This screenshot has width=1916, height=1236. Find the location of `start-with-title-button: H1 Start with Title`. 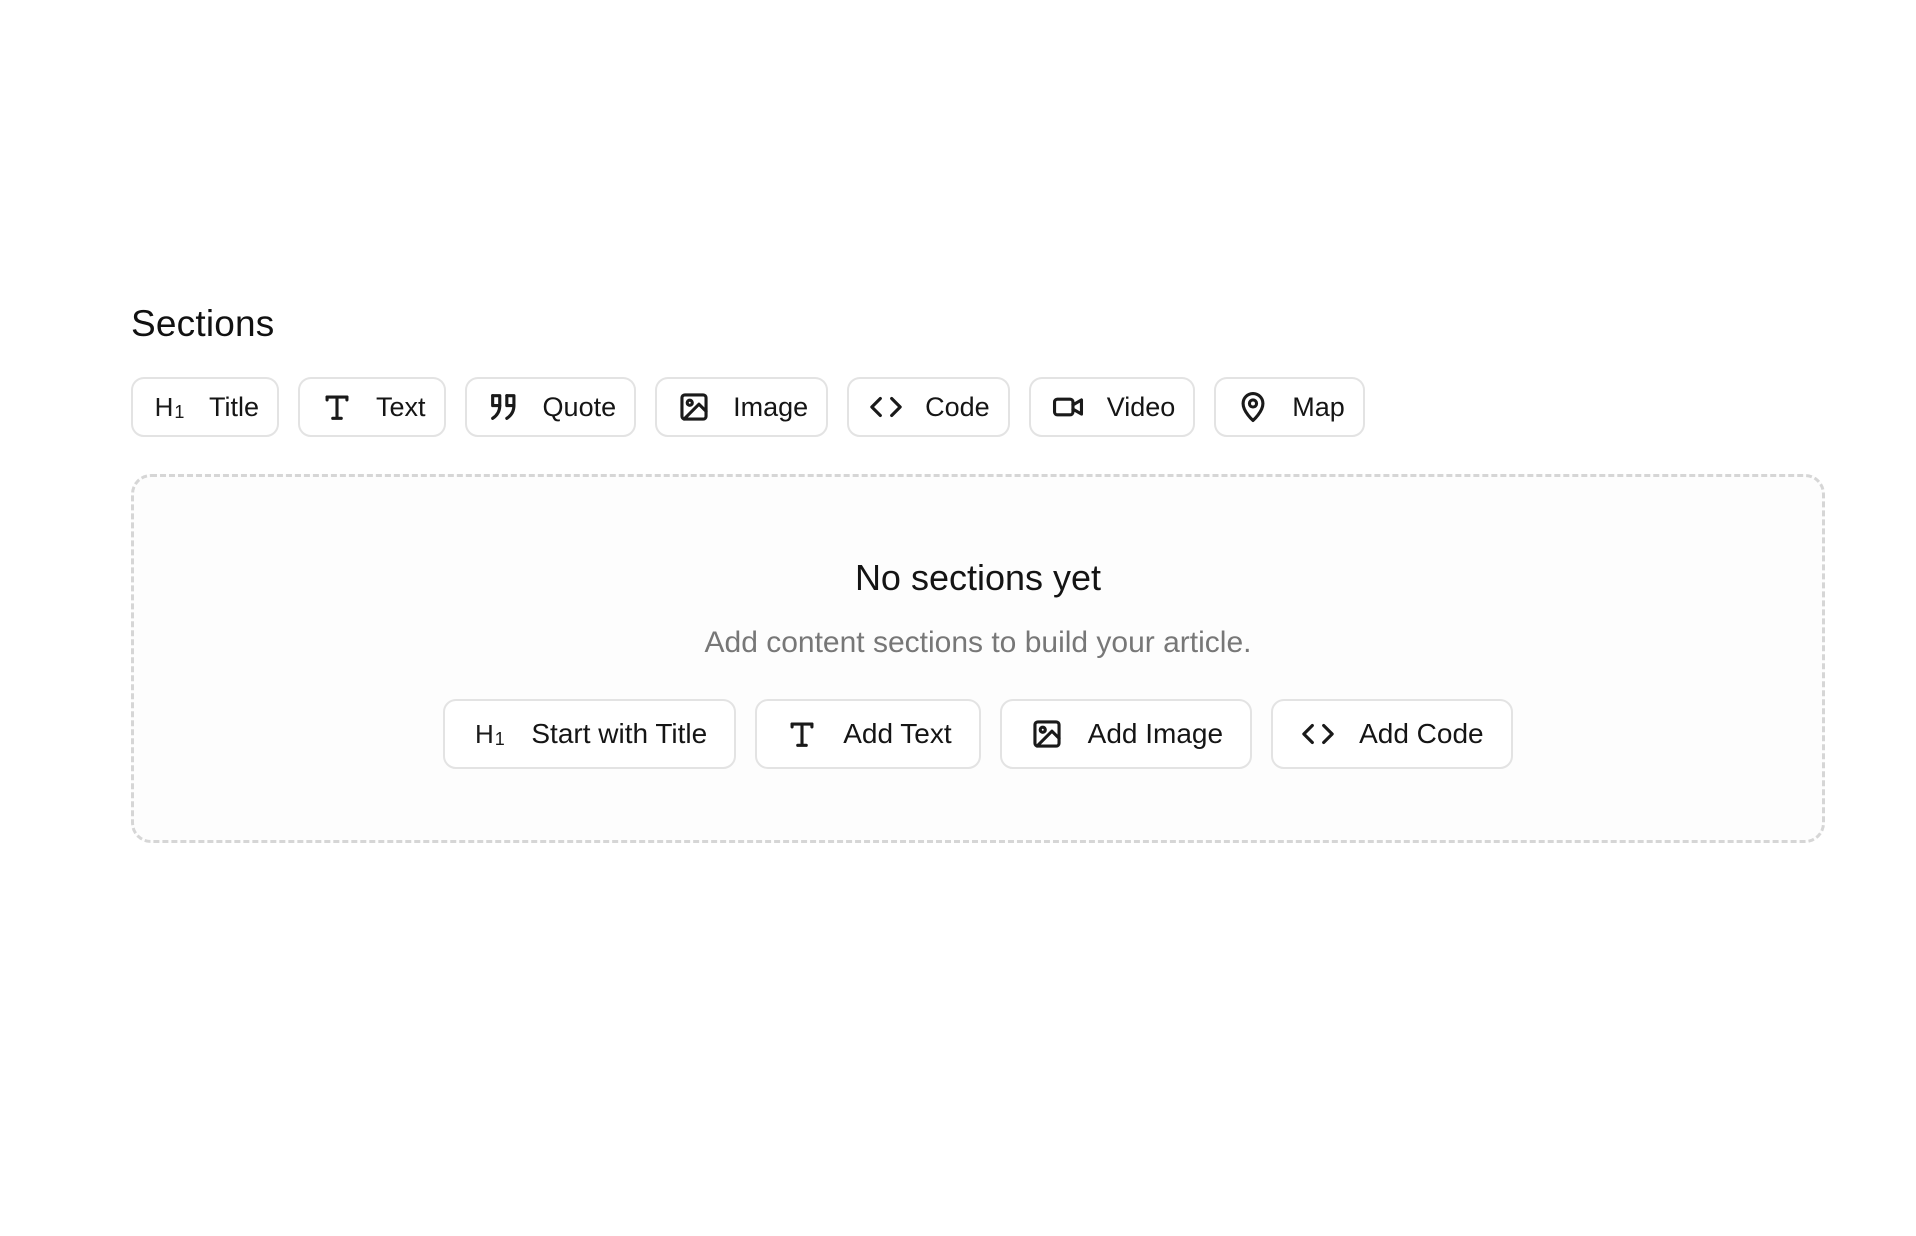

start-with-title-button: H1 Start with Title is located at coordinates (590, 734).